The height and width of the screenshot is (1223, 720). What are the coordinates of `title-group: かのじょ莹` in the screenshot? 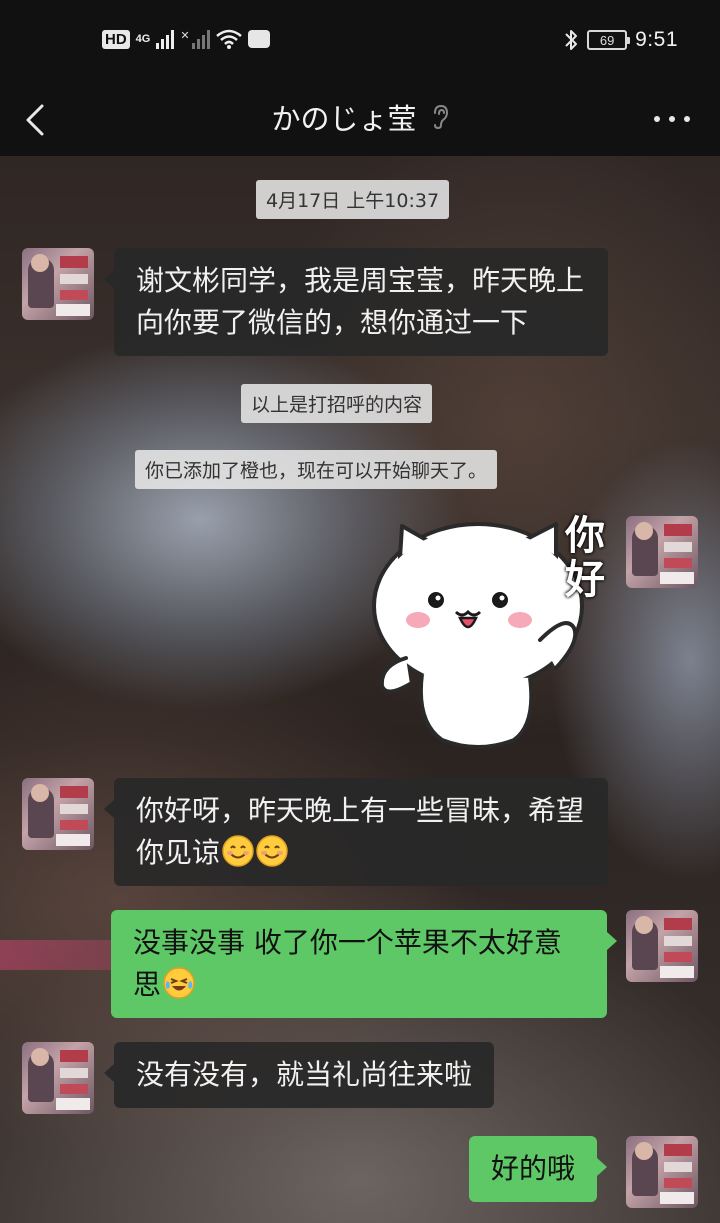 It's located at (360, 117).